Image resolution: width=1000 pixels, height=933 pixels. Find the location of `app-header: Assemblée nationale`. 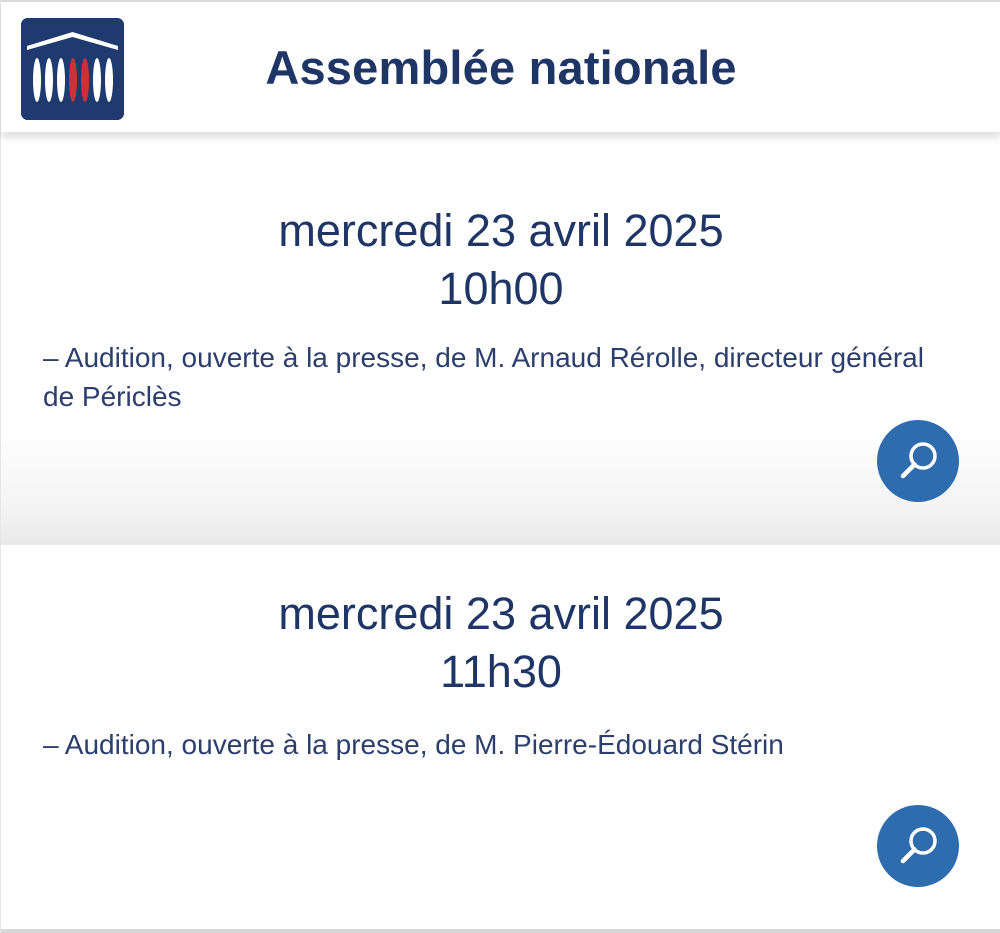

app-header: Assemblée nationale is located at coordinates (500, 66).